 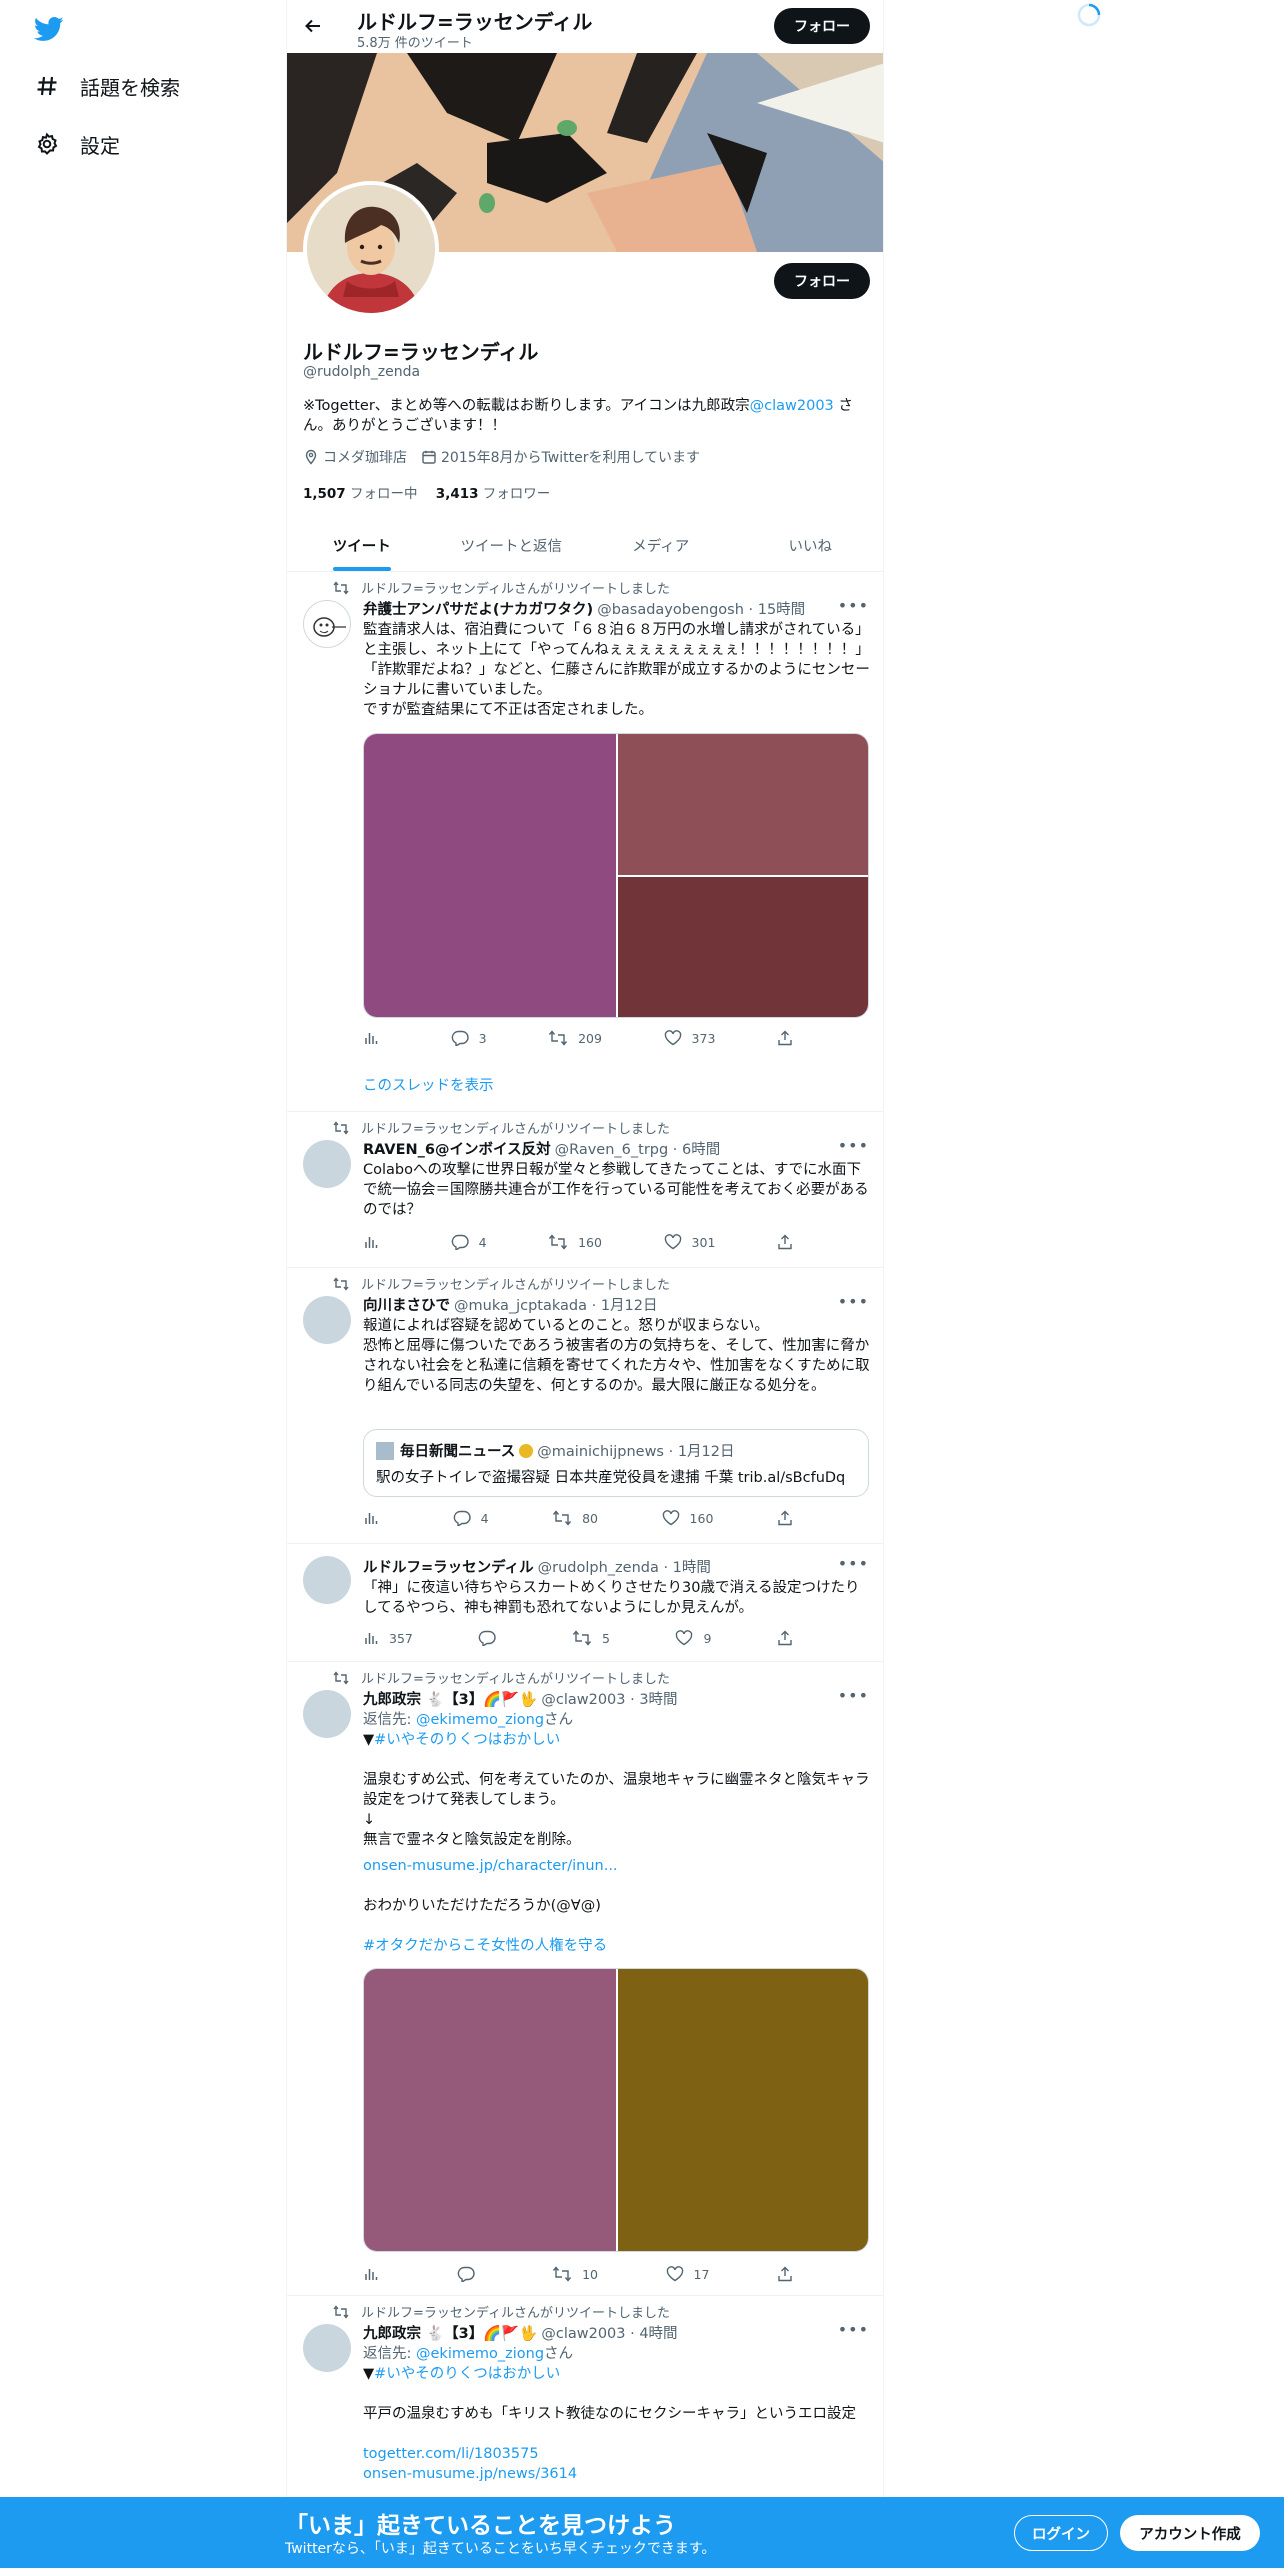 What do you see at coordinates (457, 1148) in the screenshot?
I see `tweet-author-name: RAVEN_6@インボイス反対` at bounding box center [457, 1148].